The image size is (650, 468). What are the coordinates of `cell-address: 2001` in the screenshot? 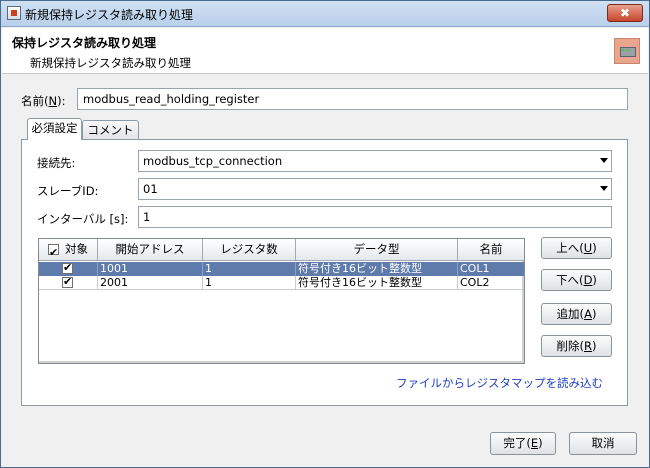 It's located at (150, 283).